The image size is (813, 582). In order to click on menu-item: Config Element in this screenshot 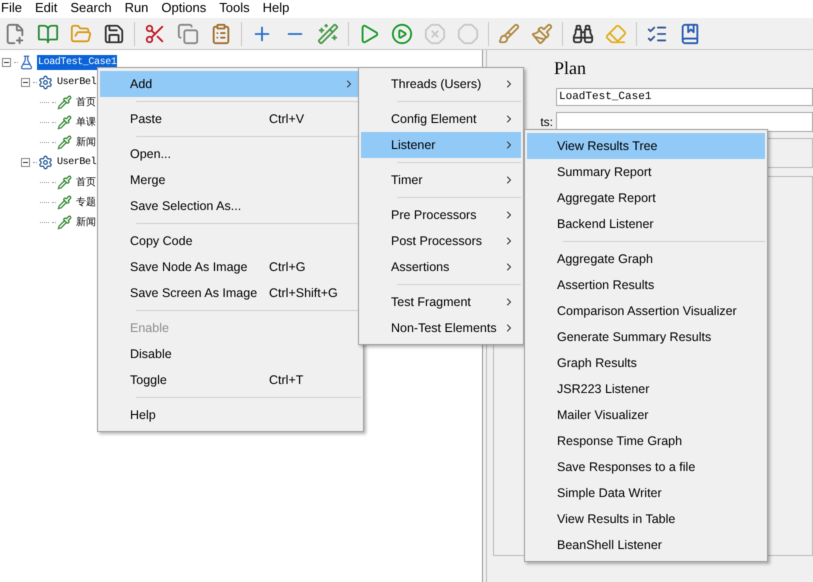, I will do `click(441, 119)`.